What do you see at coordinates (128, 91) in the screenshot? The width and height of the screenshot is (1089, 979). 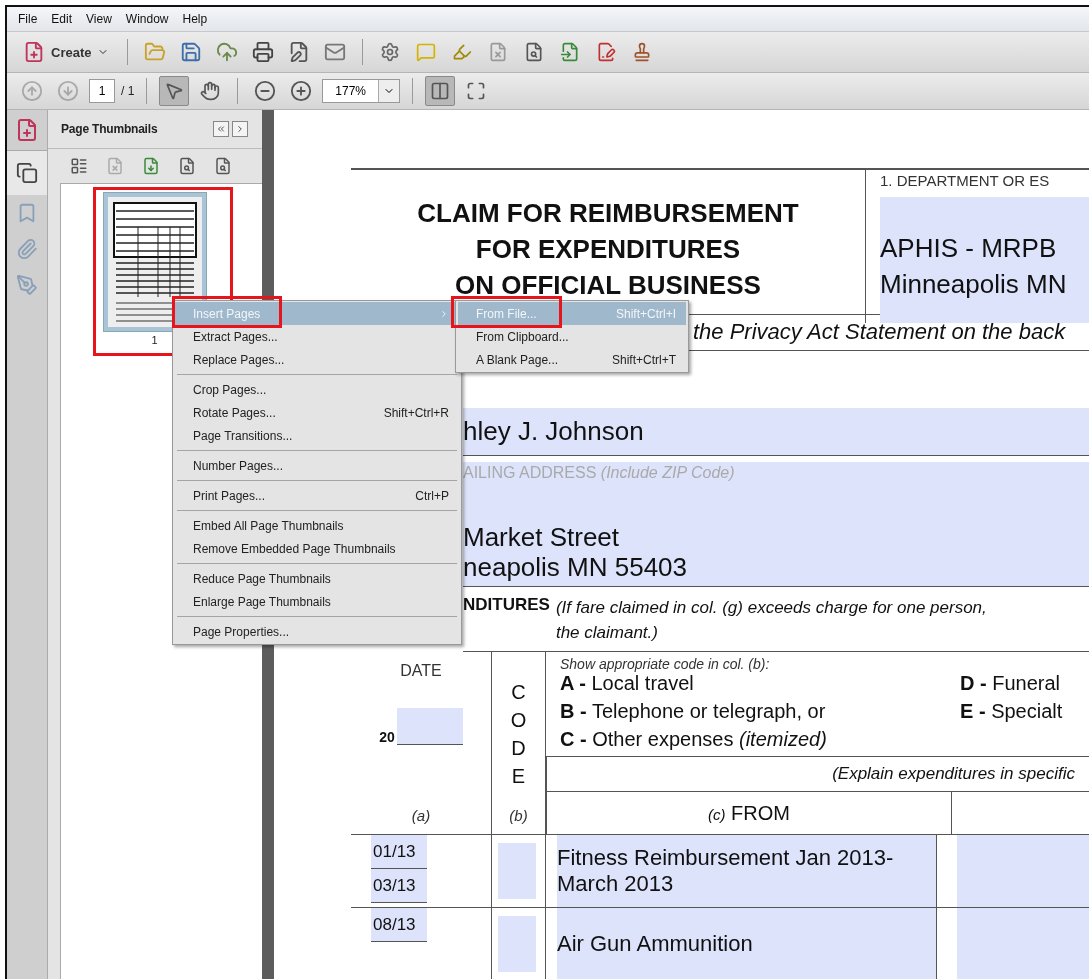 I see `page-count: / 1` at bounding box center [128, 91].